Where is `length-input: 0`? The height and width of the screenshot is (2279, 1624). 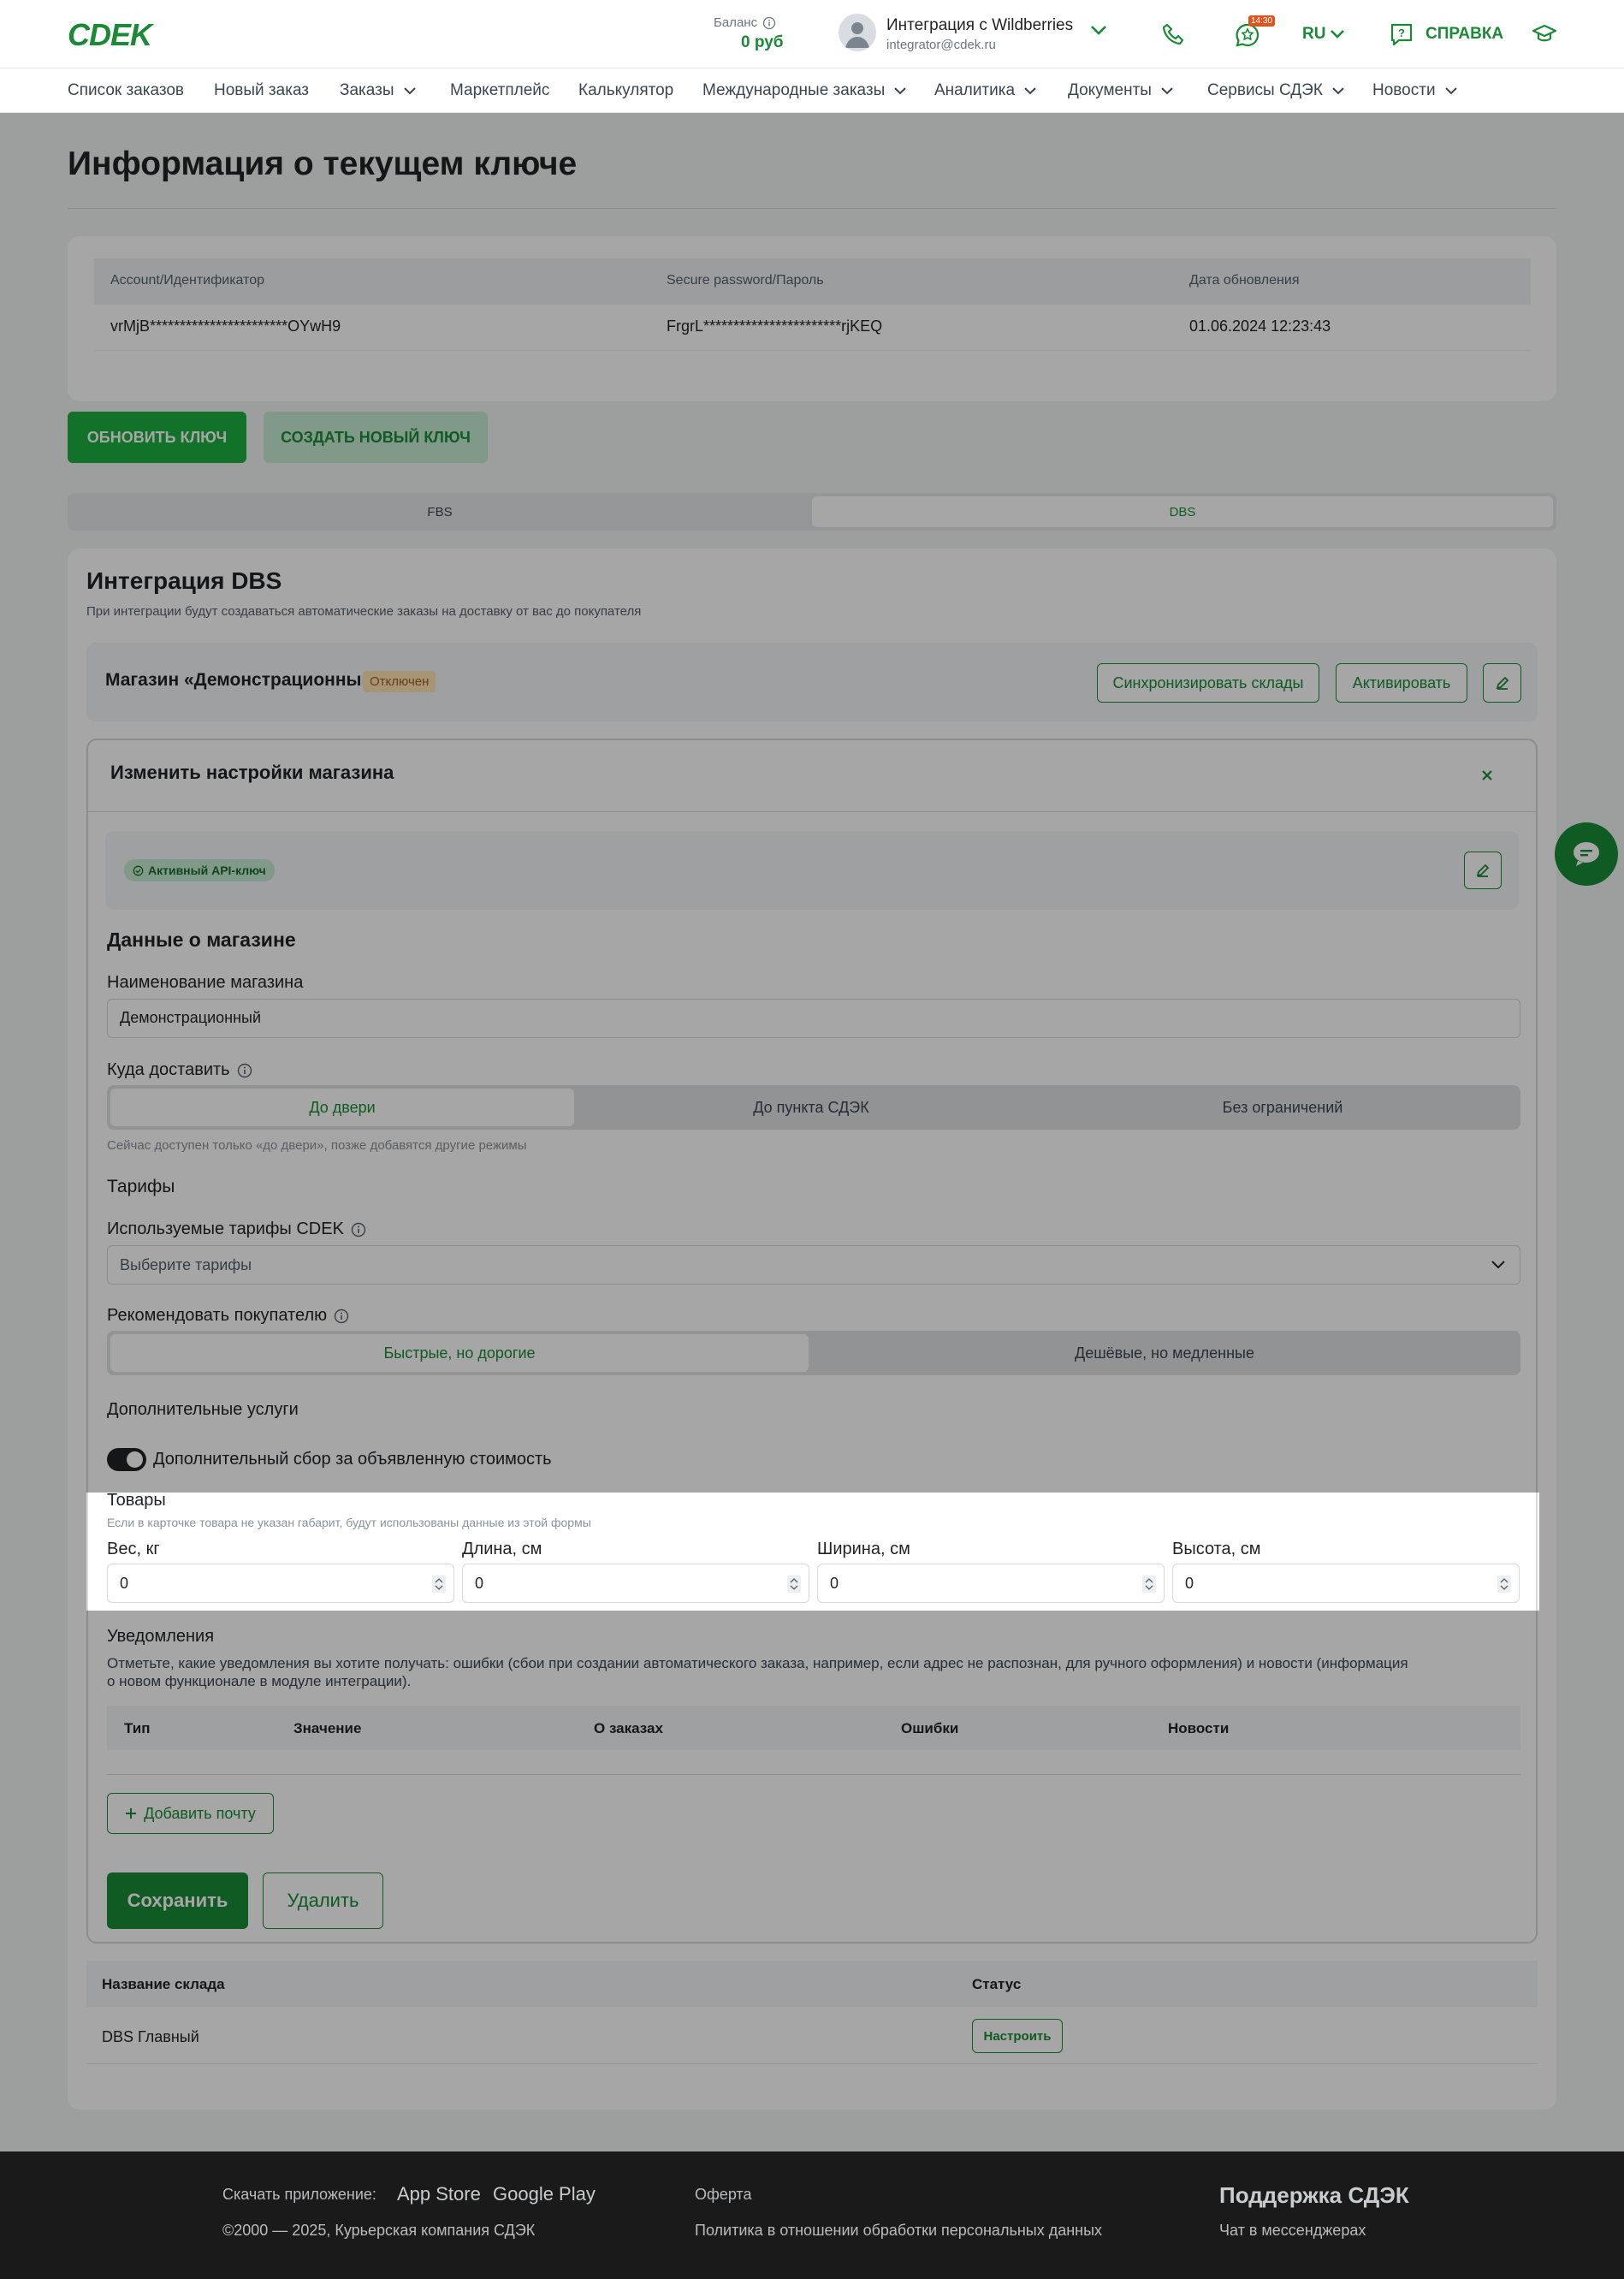
length-input: 0 is located at coordinates (635, 1583).